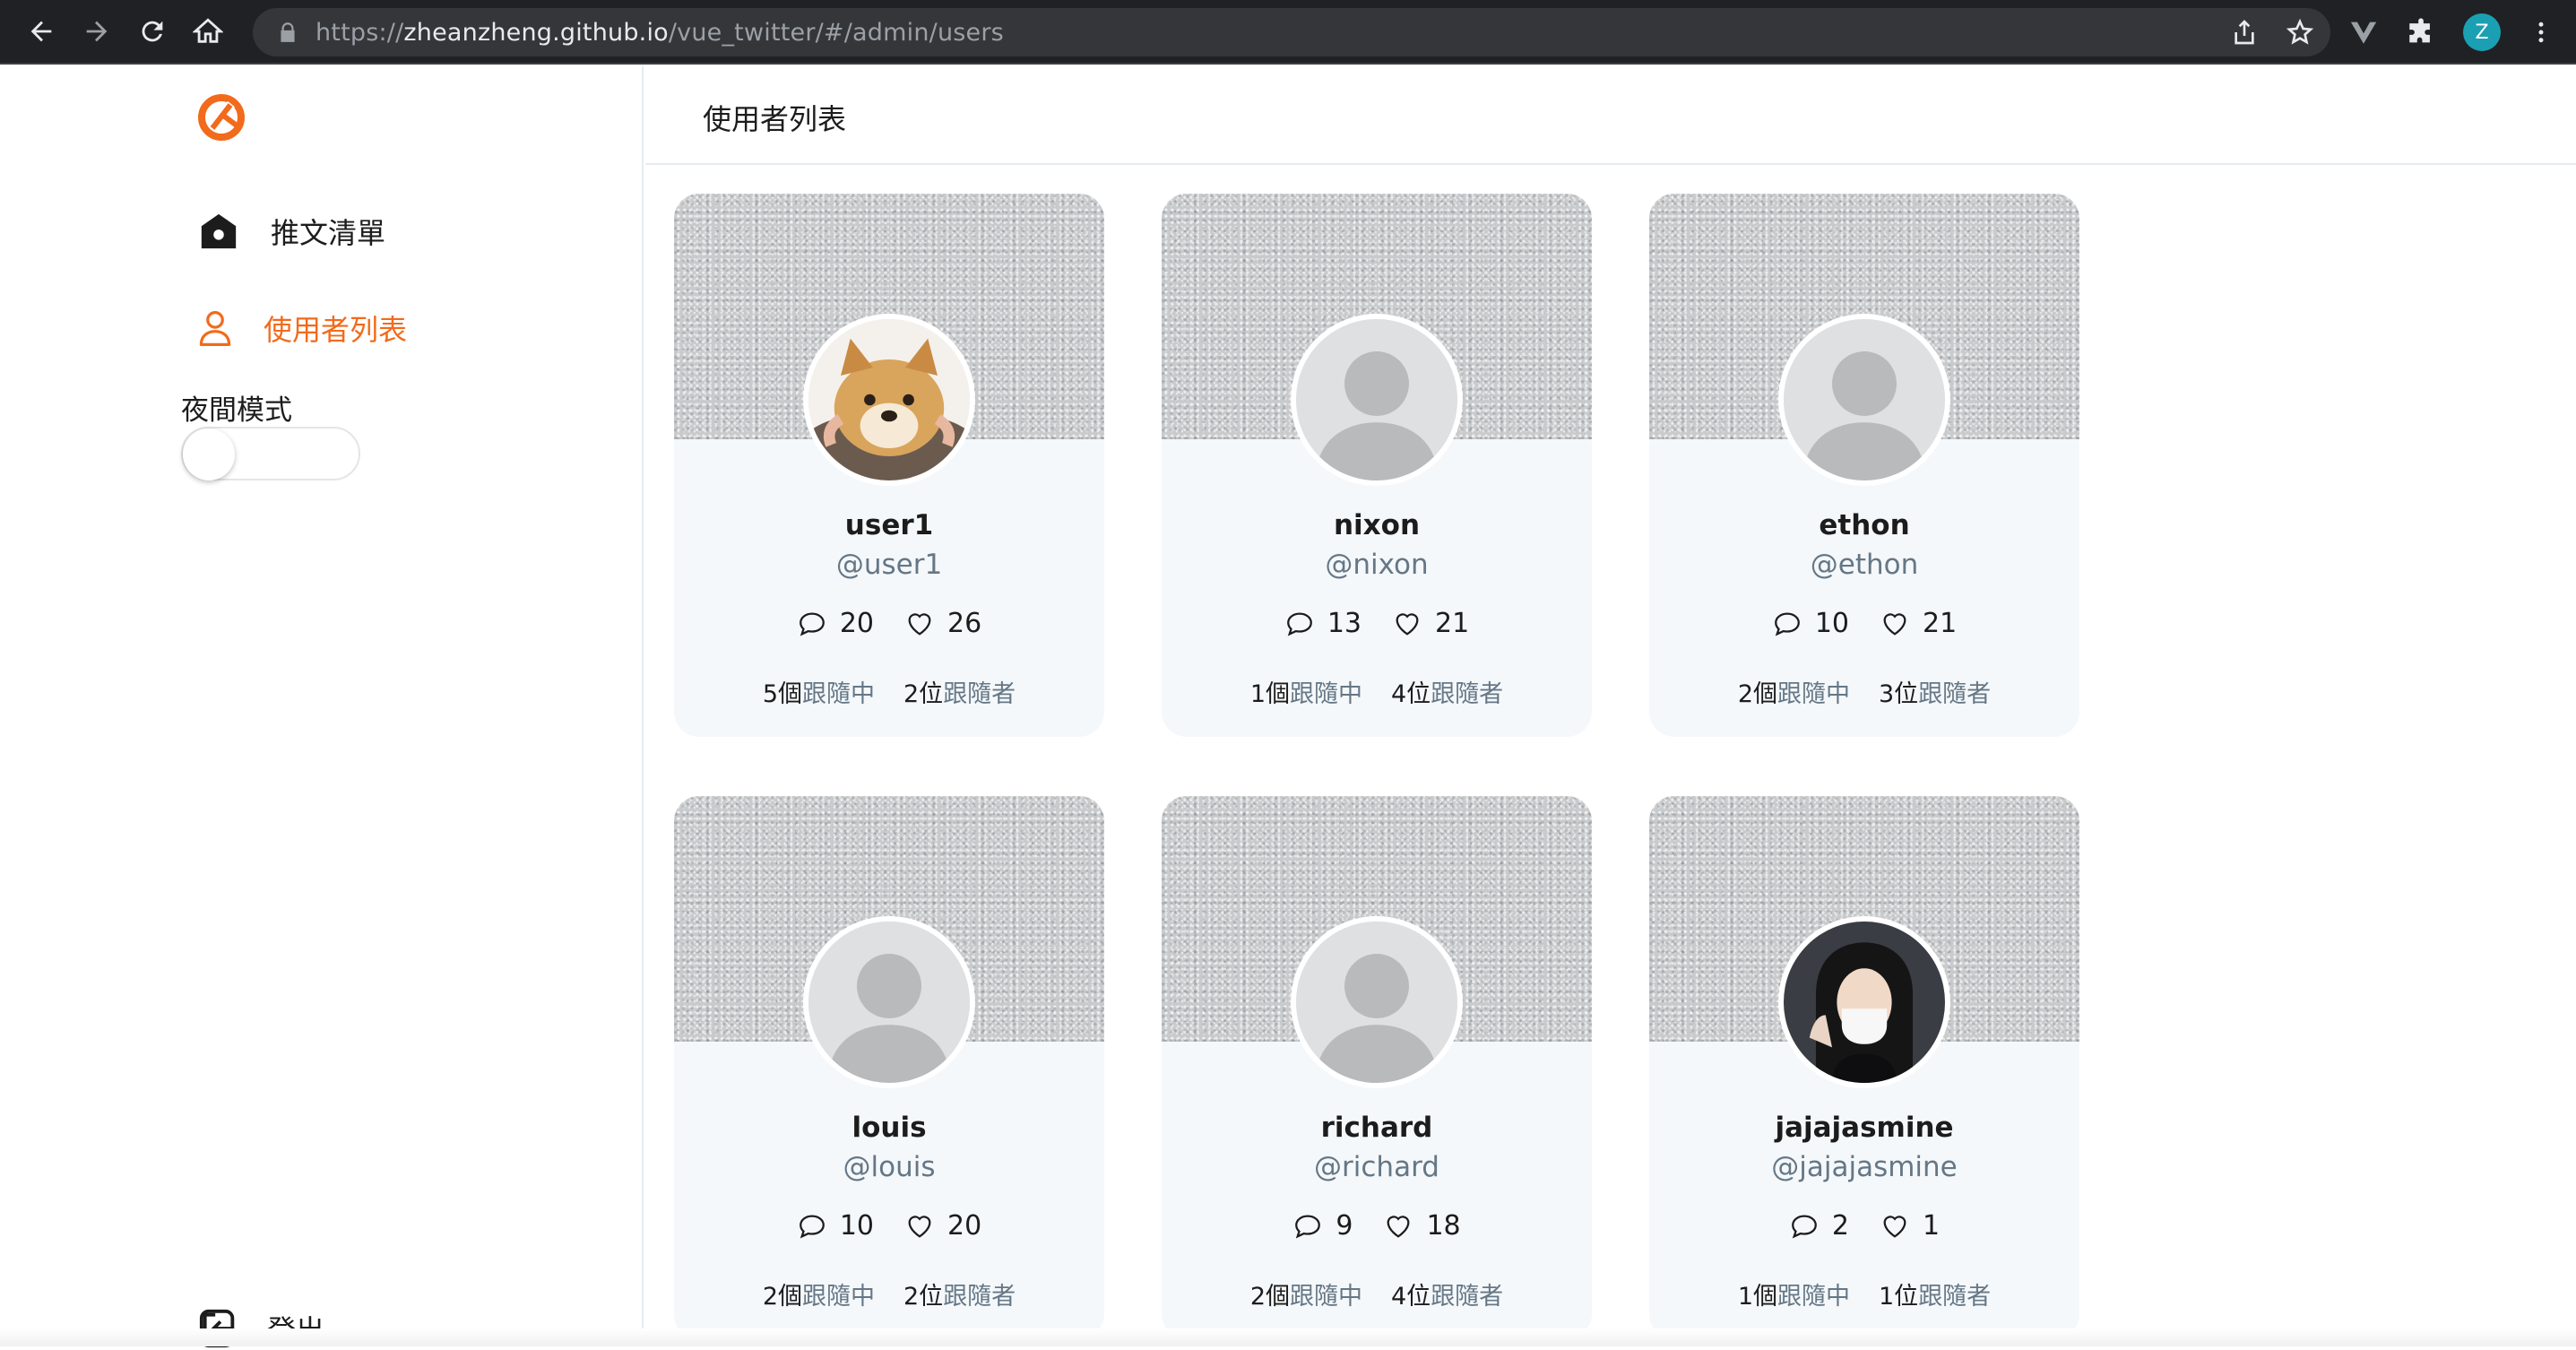  Describe the element at coordinates (964, 623) in the screenshot. I see `like-count-value: 26` at that location.